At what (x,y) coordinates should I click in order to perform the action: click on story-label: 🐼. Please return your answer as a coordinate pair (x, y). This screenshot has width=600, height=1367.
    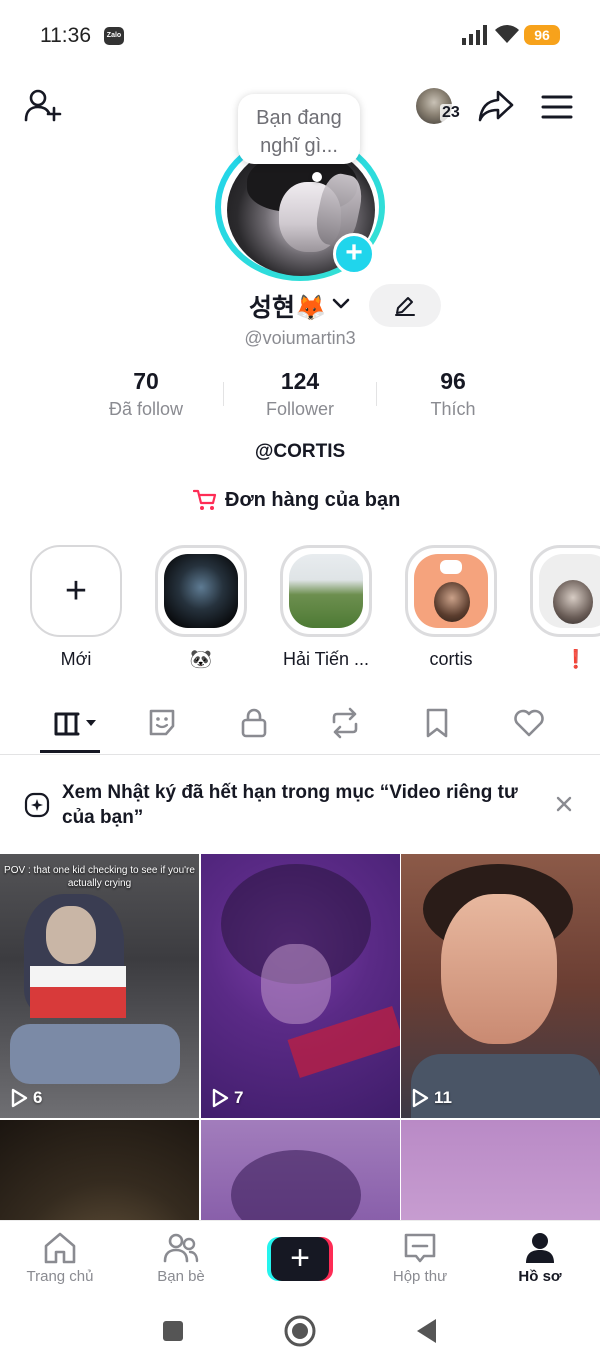
    Looking at the image, I should click on (201, 659).